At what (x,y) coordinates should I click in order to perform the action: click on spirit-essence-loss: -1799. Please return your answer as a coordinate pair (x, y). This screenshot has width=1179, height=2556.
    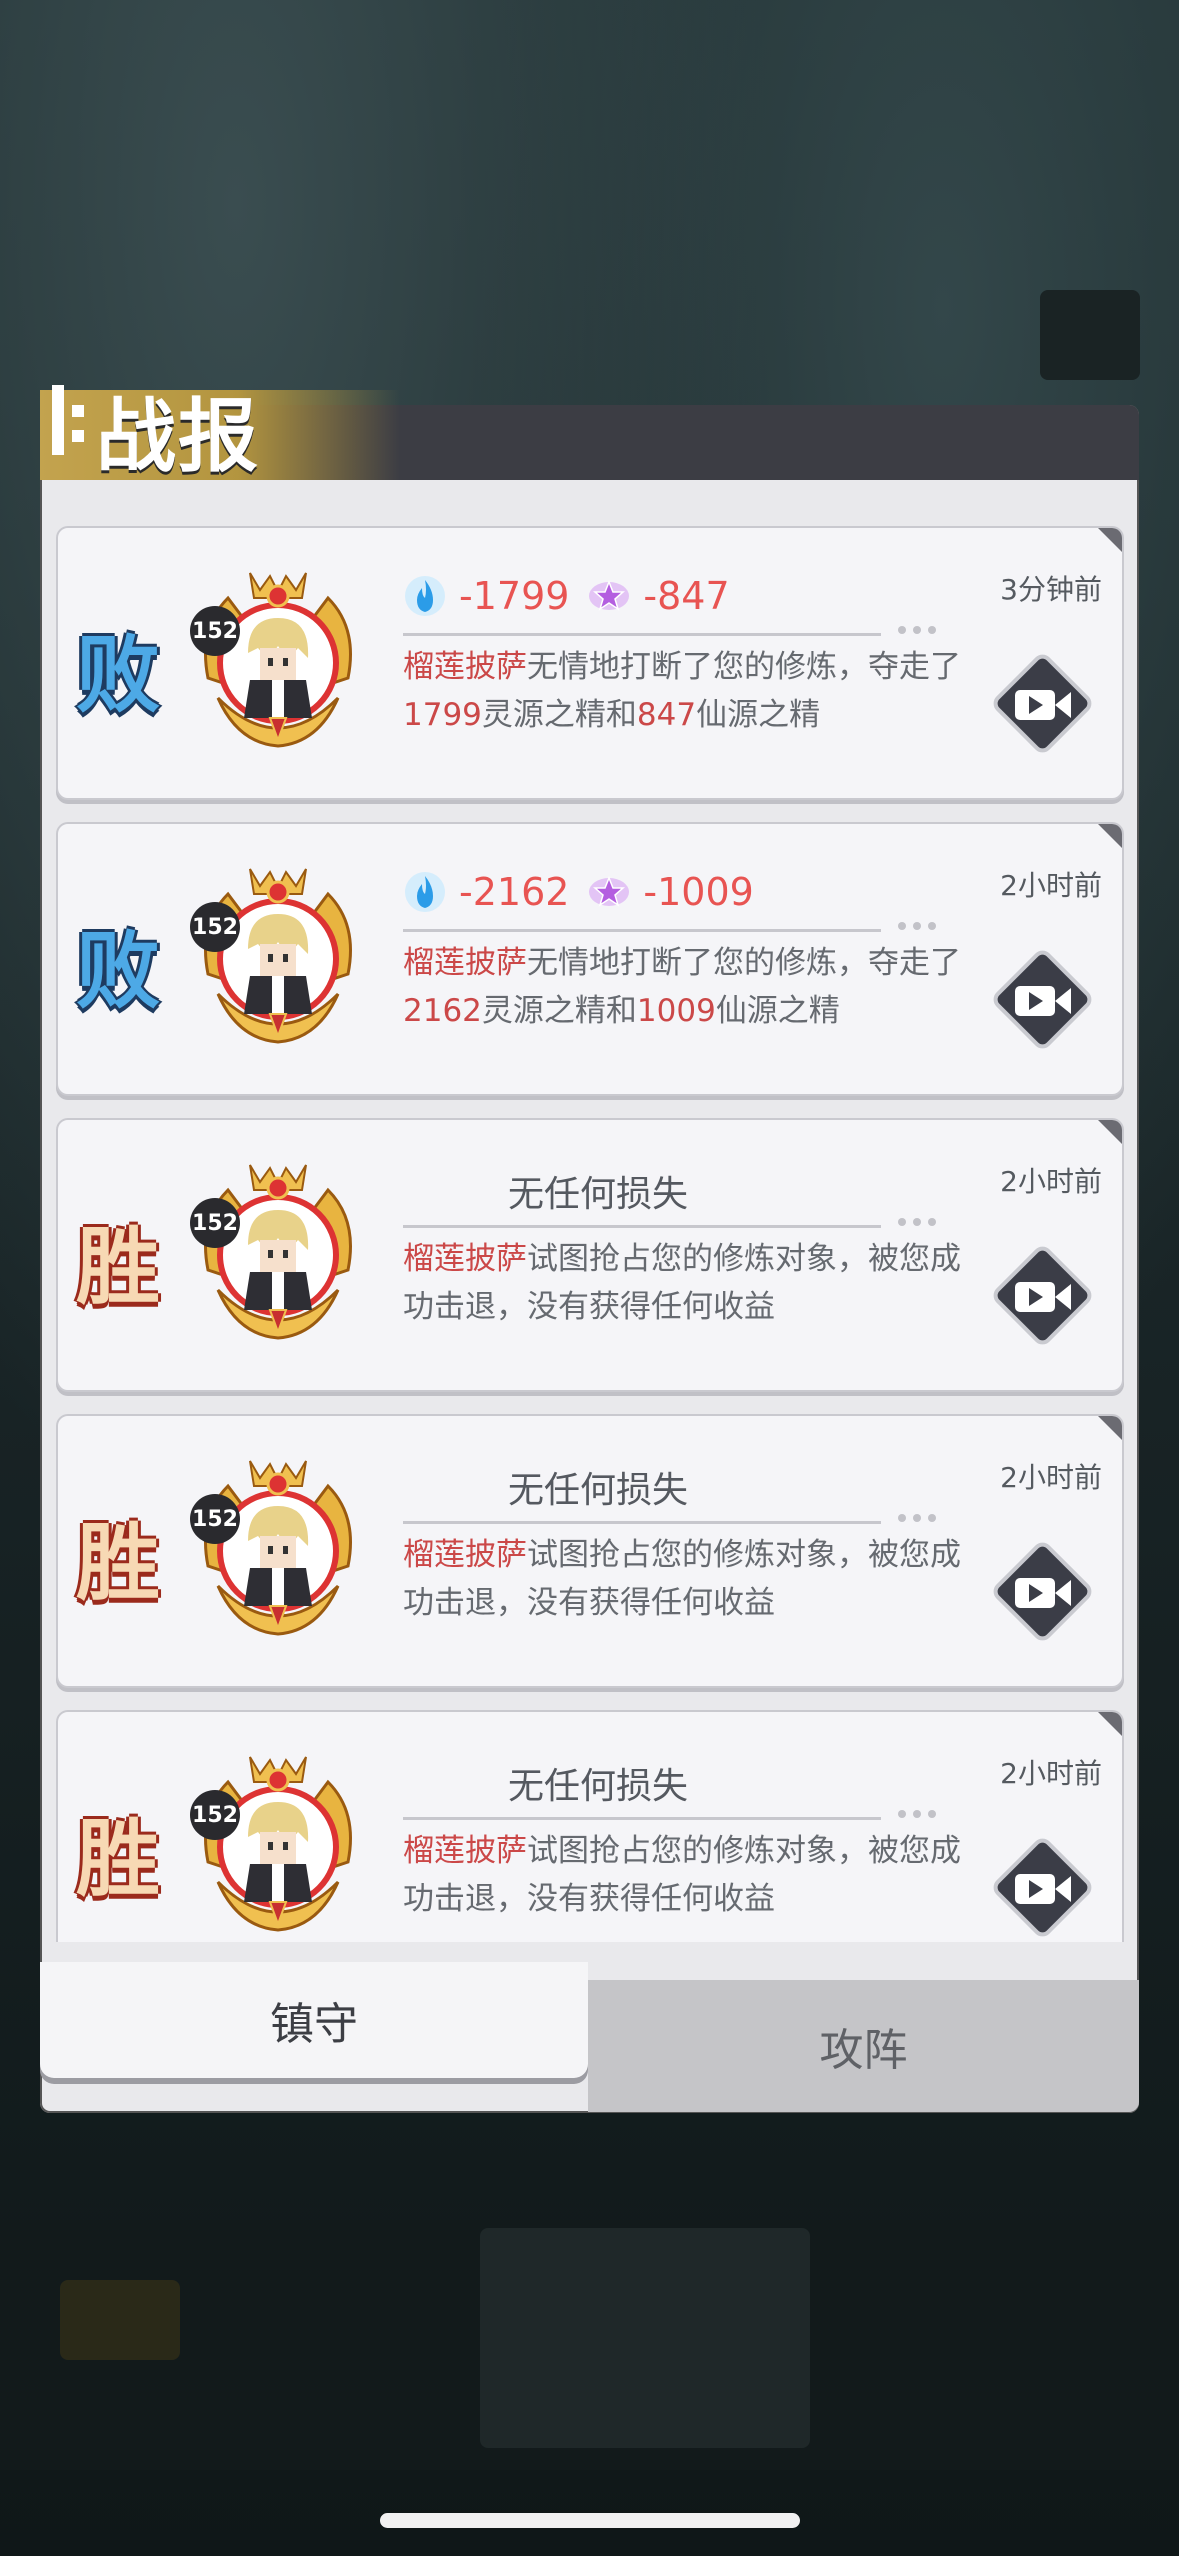
    Looking at the image, I should click on (514, 596).